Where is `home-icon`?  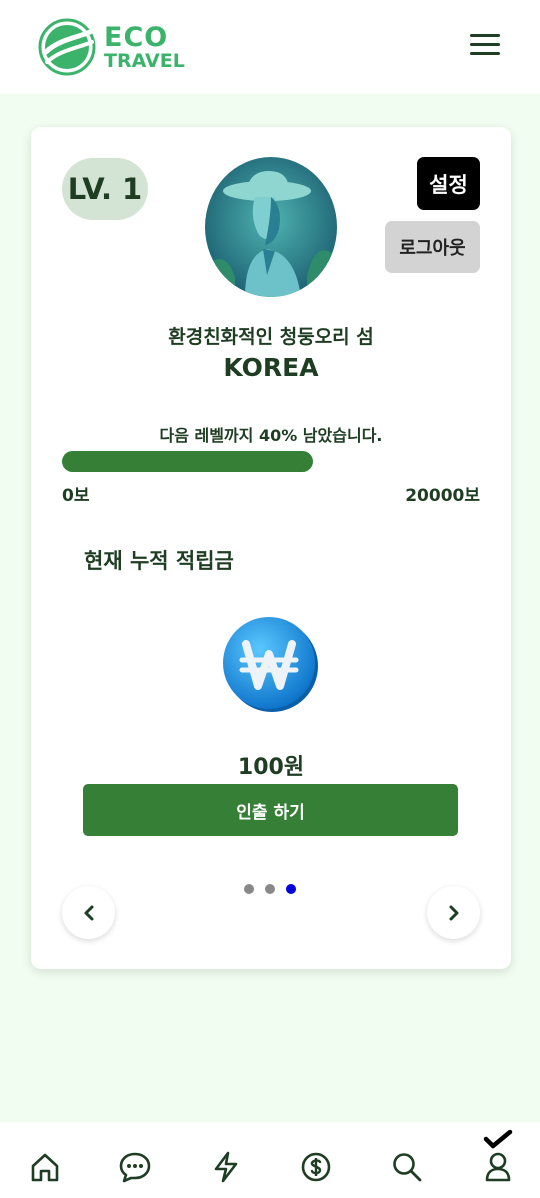
home-icon is located at coordinates (45, 1167).